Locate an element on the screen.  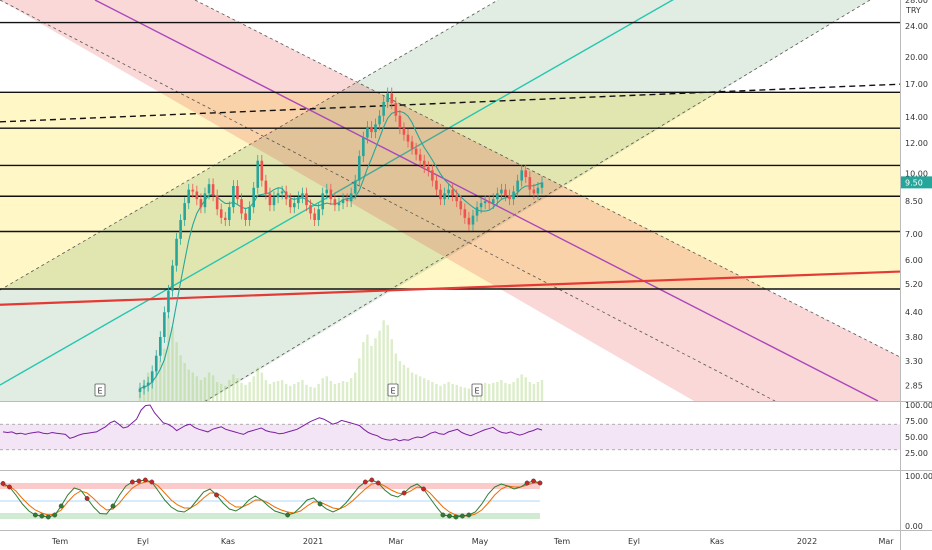
y-tick-label: 3.80 is located at coordinates (914, 337).